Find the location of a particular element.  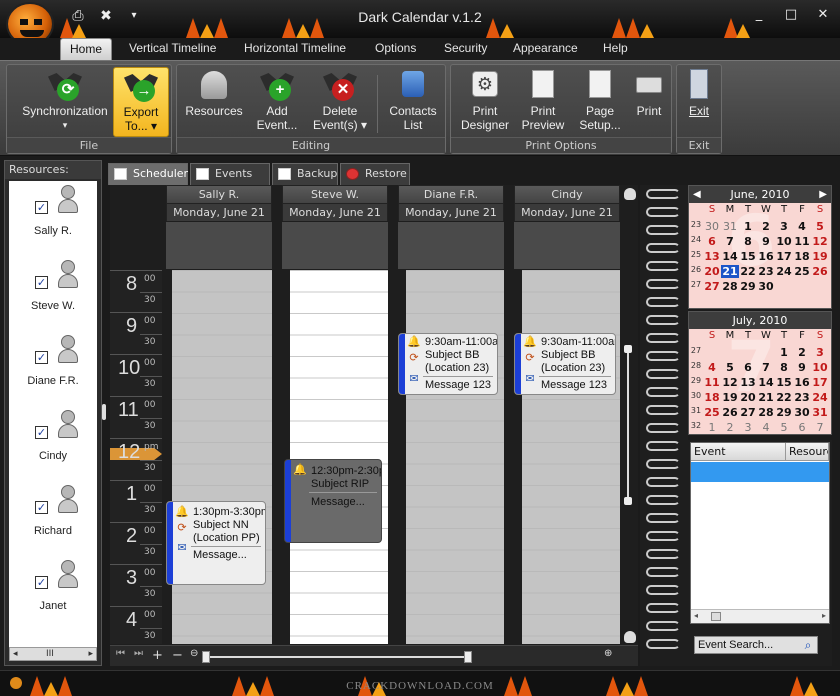

tab-options: Options is located at coordinates (395, 49).